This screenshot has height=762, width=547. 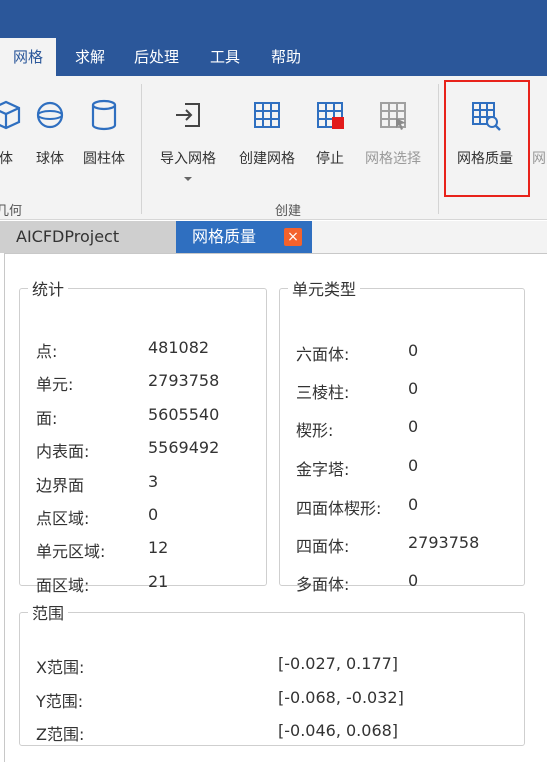 I want to click on menu-bar: 网格 求解 后处理 工具 帮助, so click(x=273, y=57).